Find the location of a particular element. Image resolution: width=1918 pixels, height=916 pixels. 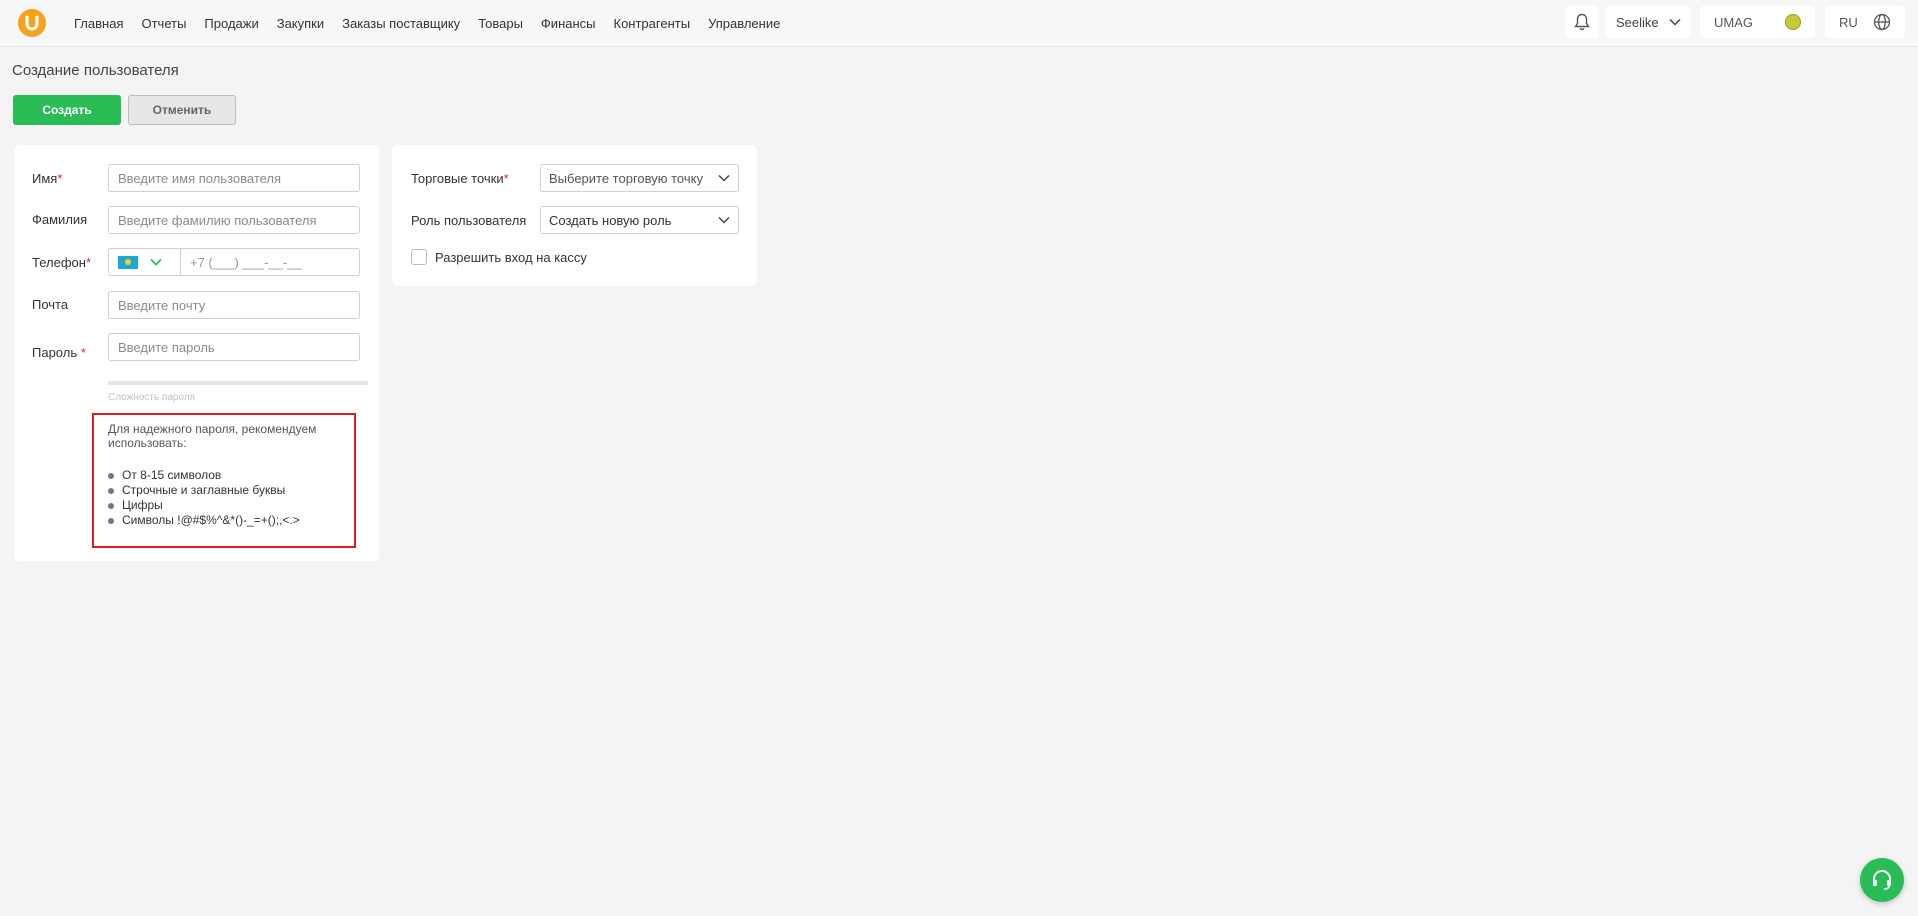

role-select: Создать новую роль is located at coordinates (639, 220).